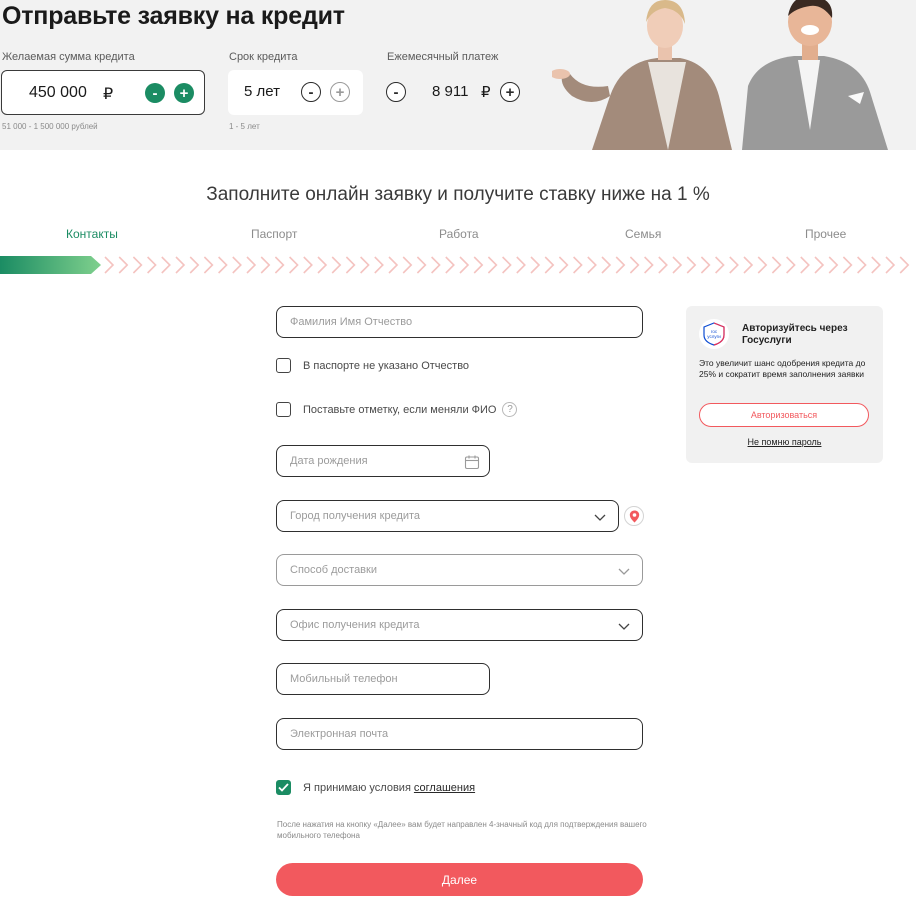 Image resolution: width=916 pixels, height=902 pixels. Describe the element at coordinates (510, 409) in the screenshot. I see `help-icon: ?` at that location.